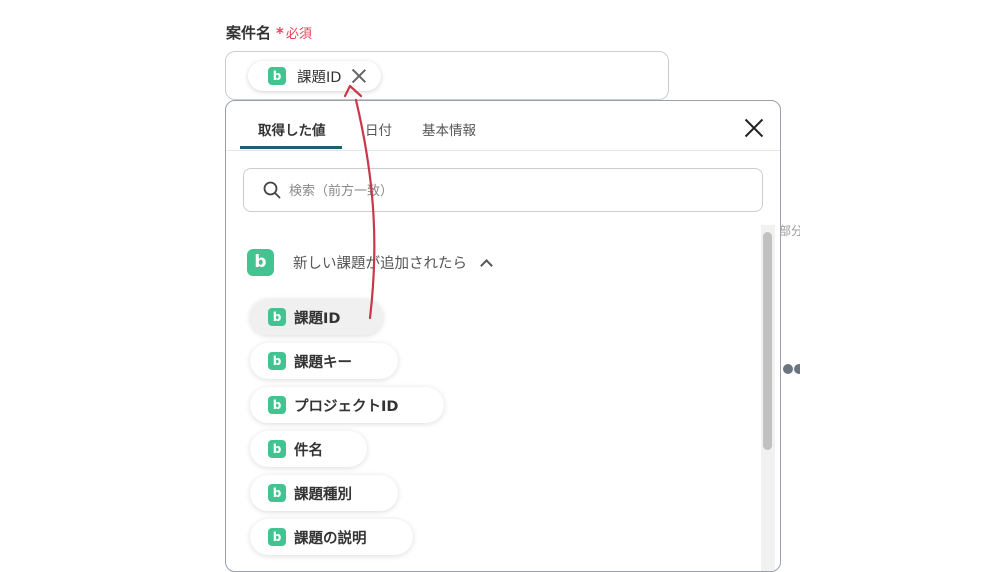 The image size is (1000, 572). I want to click on popup-tabs: 取得した値 日付 基本情報, so click(503, 126).